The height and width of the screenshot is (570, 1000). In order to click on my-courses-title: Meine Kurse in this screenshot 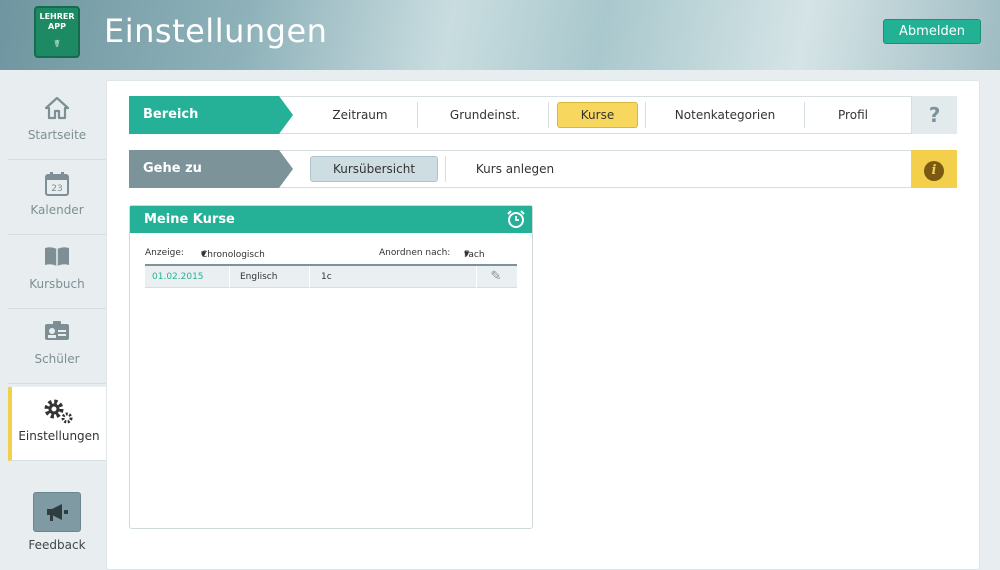, I will do `click(189, 219)`.